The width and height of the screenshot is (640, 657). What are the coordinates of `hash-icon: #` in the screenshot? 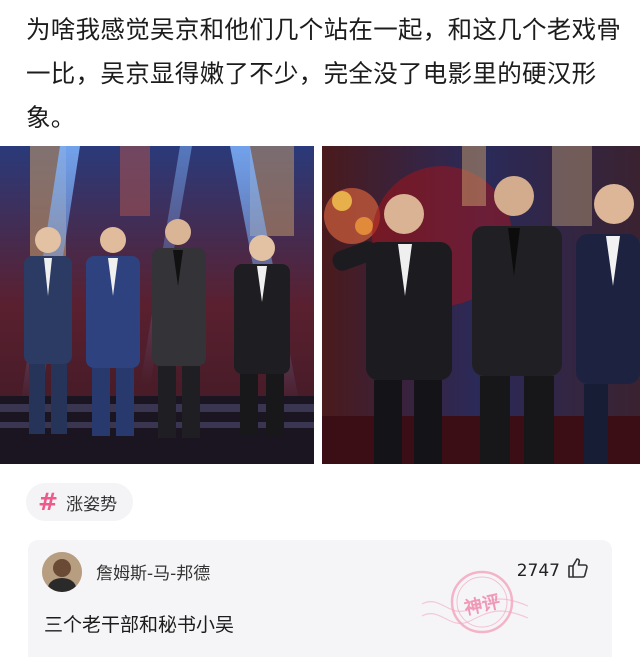 It's located at (48, 502).